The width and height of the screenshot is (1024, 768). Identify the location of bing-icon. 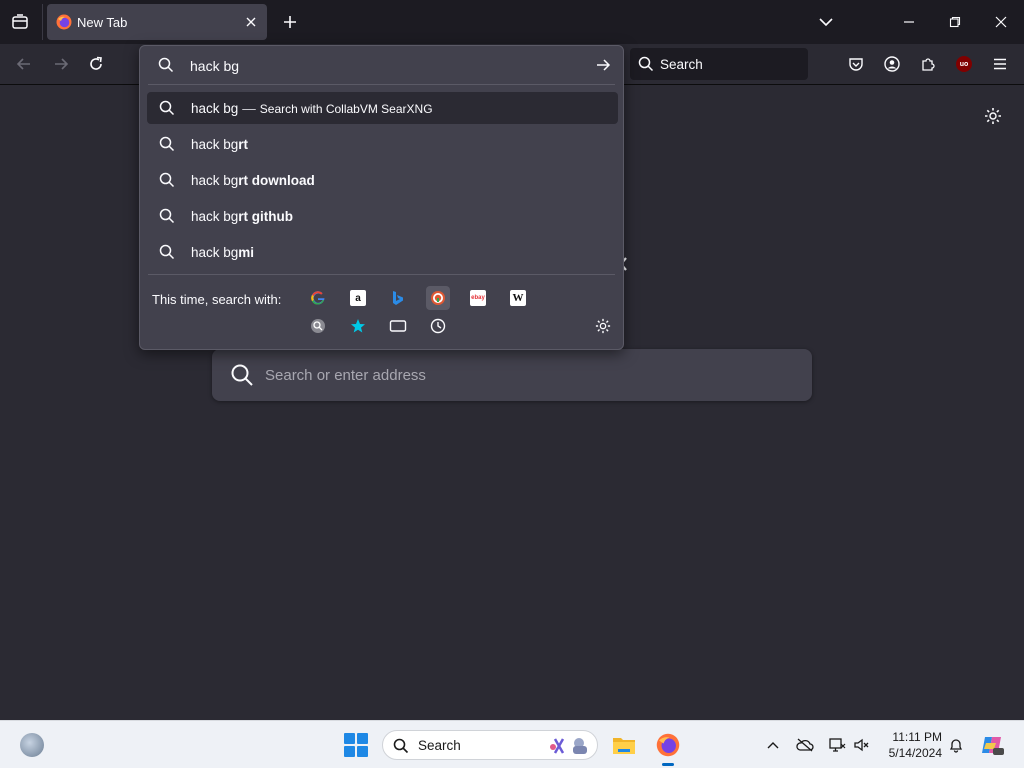
(398, 298).